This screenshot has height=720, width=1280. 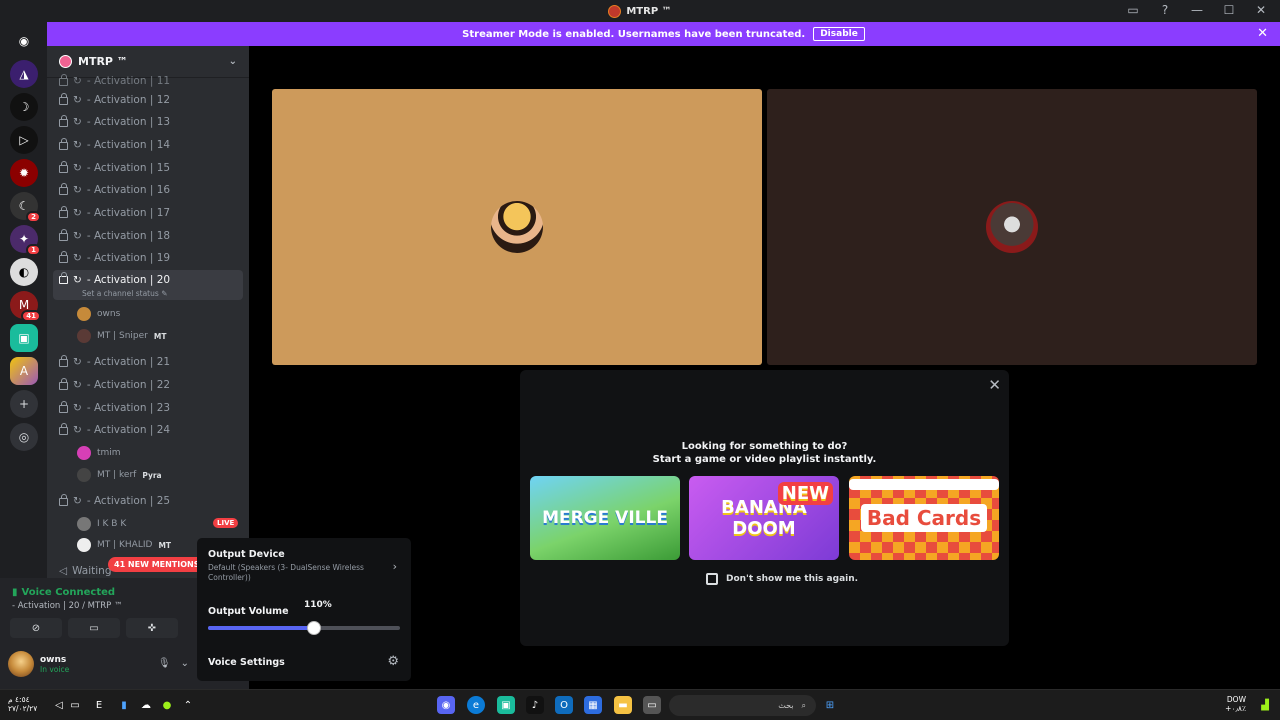 What do you see at coordinates (506, 705) in the screenshot?
I see `app-icon: ▣` at bounding box center [506, 705].